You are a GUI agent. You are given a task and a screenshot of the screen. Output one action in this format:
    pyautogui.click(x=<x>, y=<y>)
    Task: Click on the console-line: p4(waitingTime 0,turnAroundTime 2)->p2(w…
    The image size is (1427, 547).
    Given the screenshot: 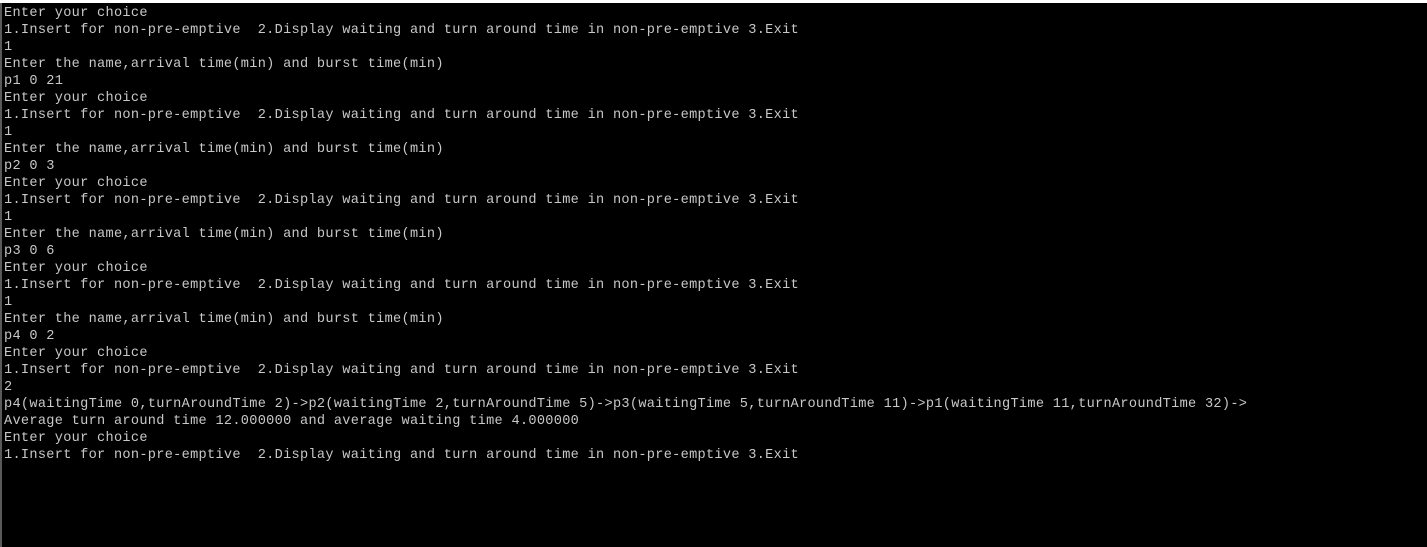 What is the action you would take?
    pyautogui.click(x=626, y=404)
    